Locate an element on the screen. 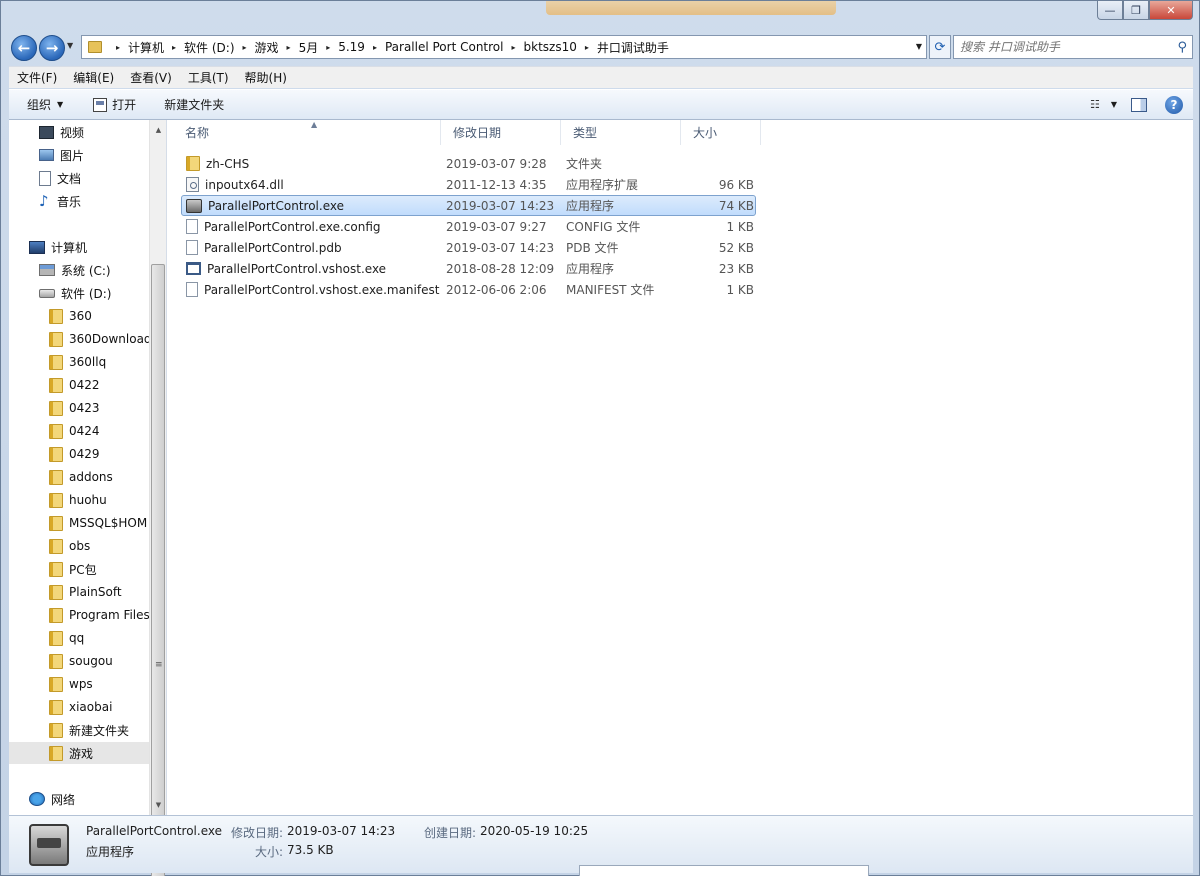 Image resolution: width=1200 pixels, height=876 pixels. menu-file: 文件(F) is located at coordinates (37, 77).